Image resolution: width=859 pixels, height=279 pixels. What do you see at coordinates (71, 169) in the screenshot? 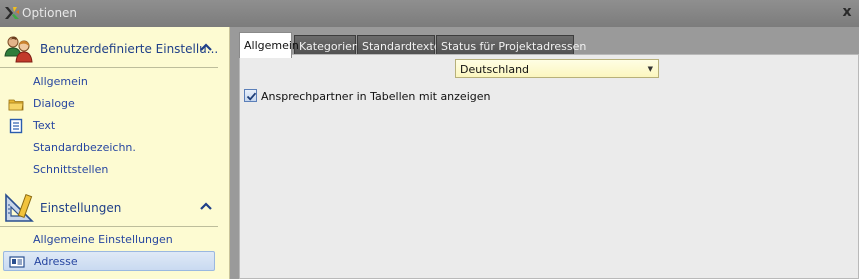
I see `nav-item-label: Schnittstellen` at bounding box center [71, 169].